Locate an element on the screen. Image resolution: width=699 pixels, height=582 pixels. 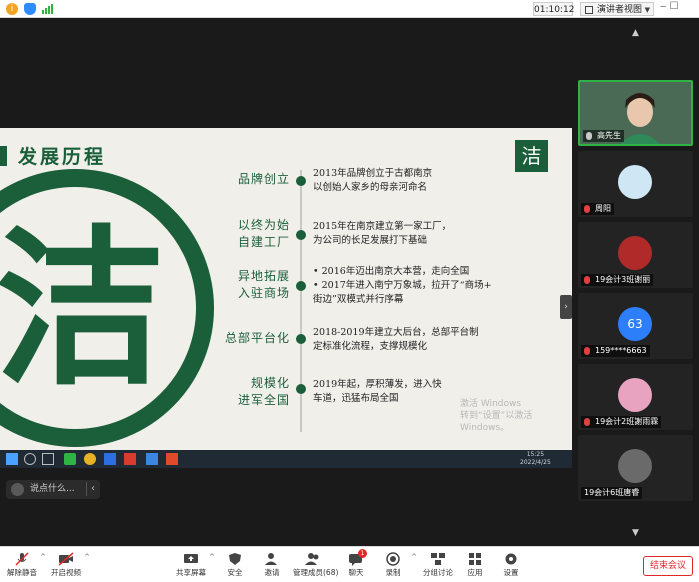
settings-button: 设置 is located at coordinates (511, 565).